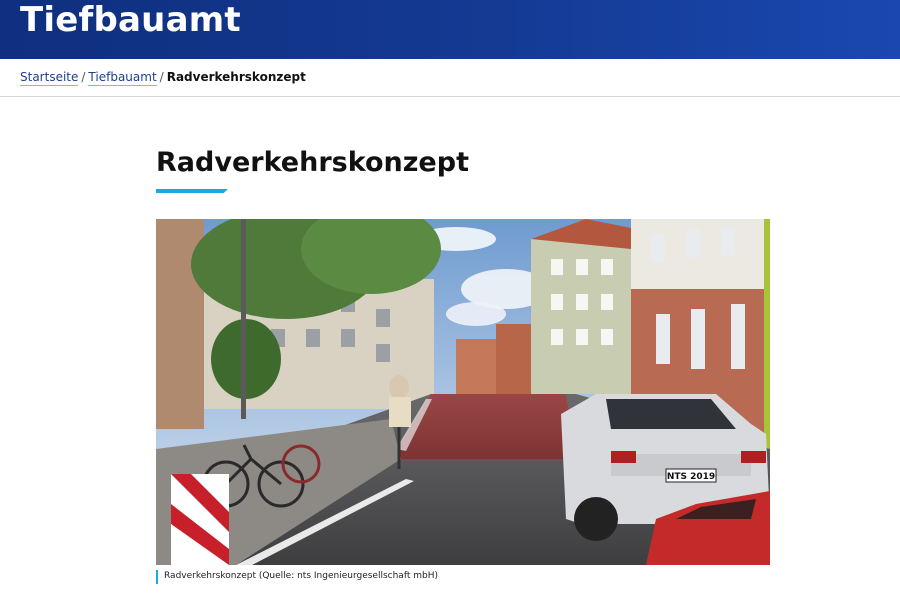  What do you see at coordinates (49, 78) in the screenshot?
I see `breadcrumb-link-home: Startseite` at bounding box center [49, 78].